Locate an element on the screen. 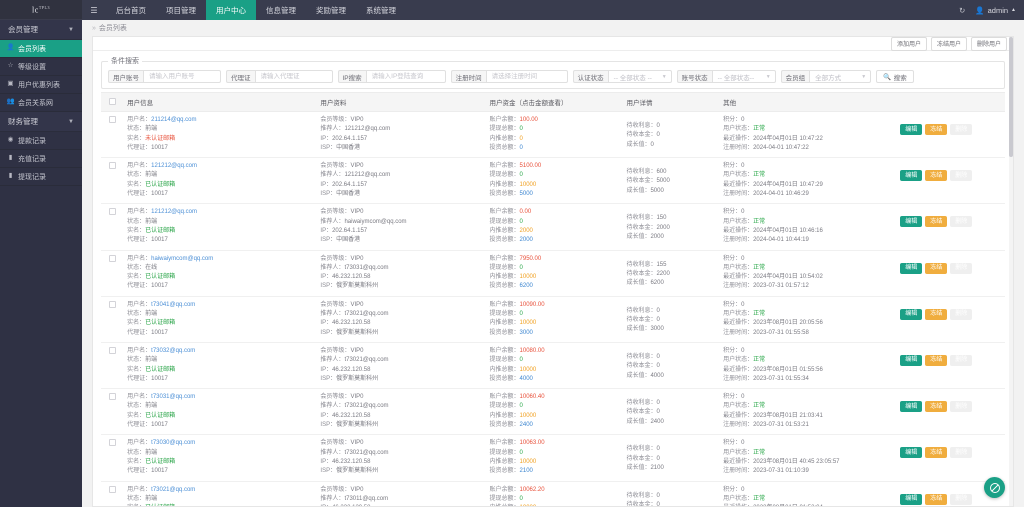  sidebar-item-0-0: 👤 会员列表 is located at coordinates (41, 49).